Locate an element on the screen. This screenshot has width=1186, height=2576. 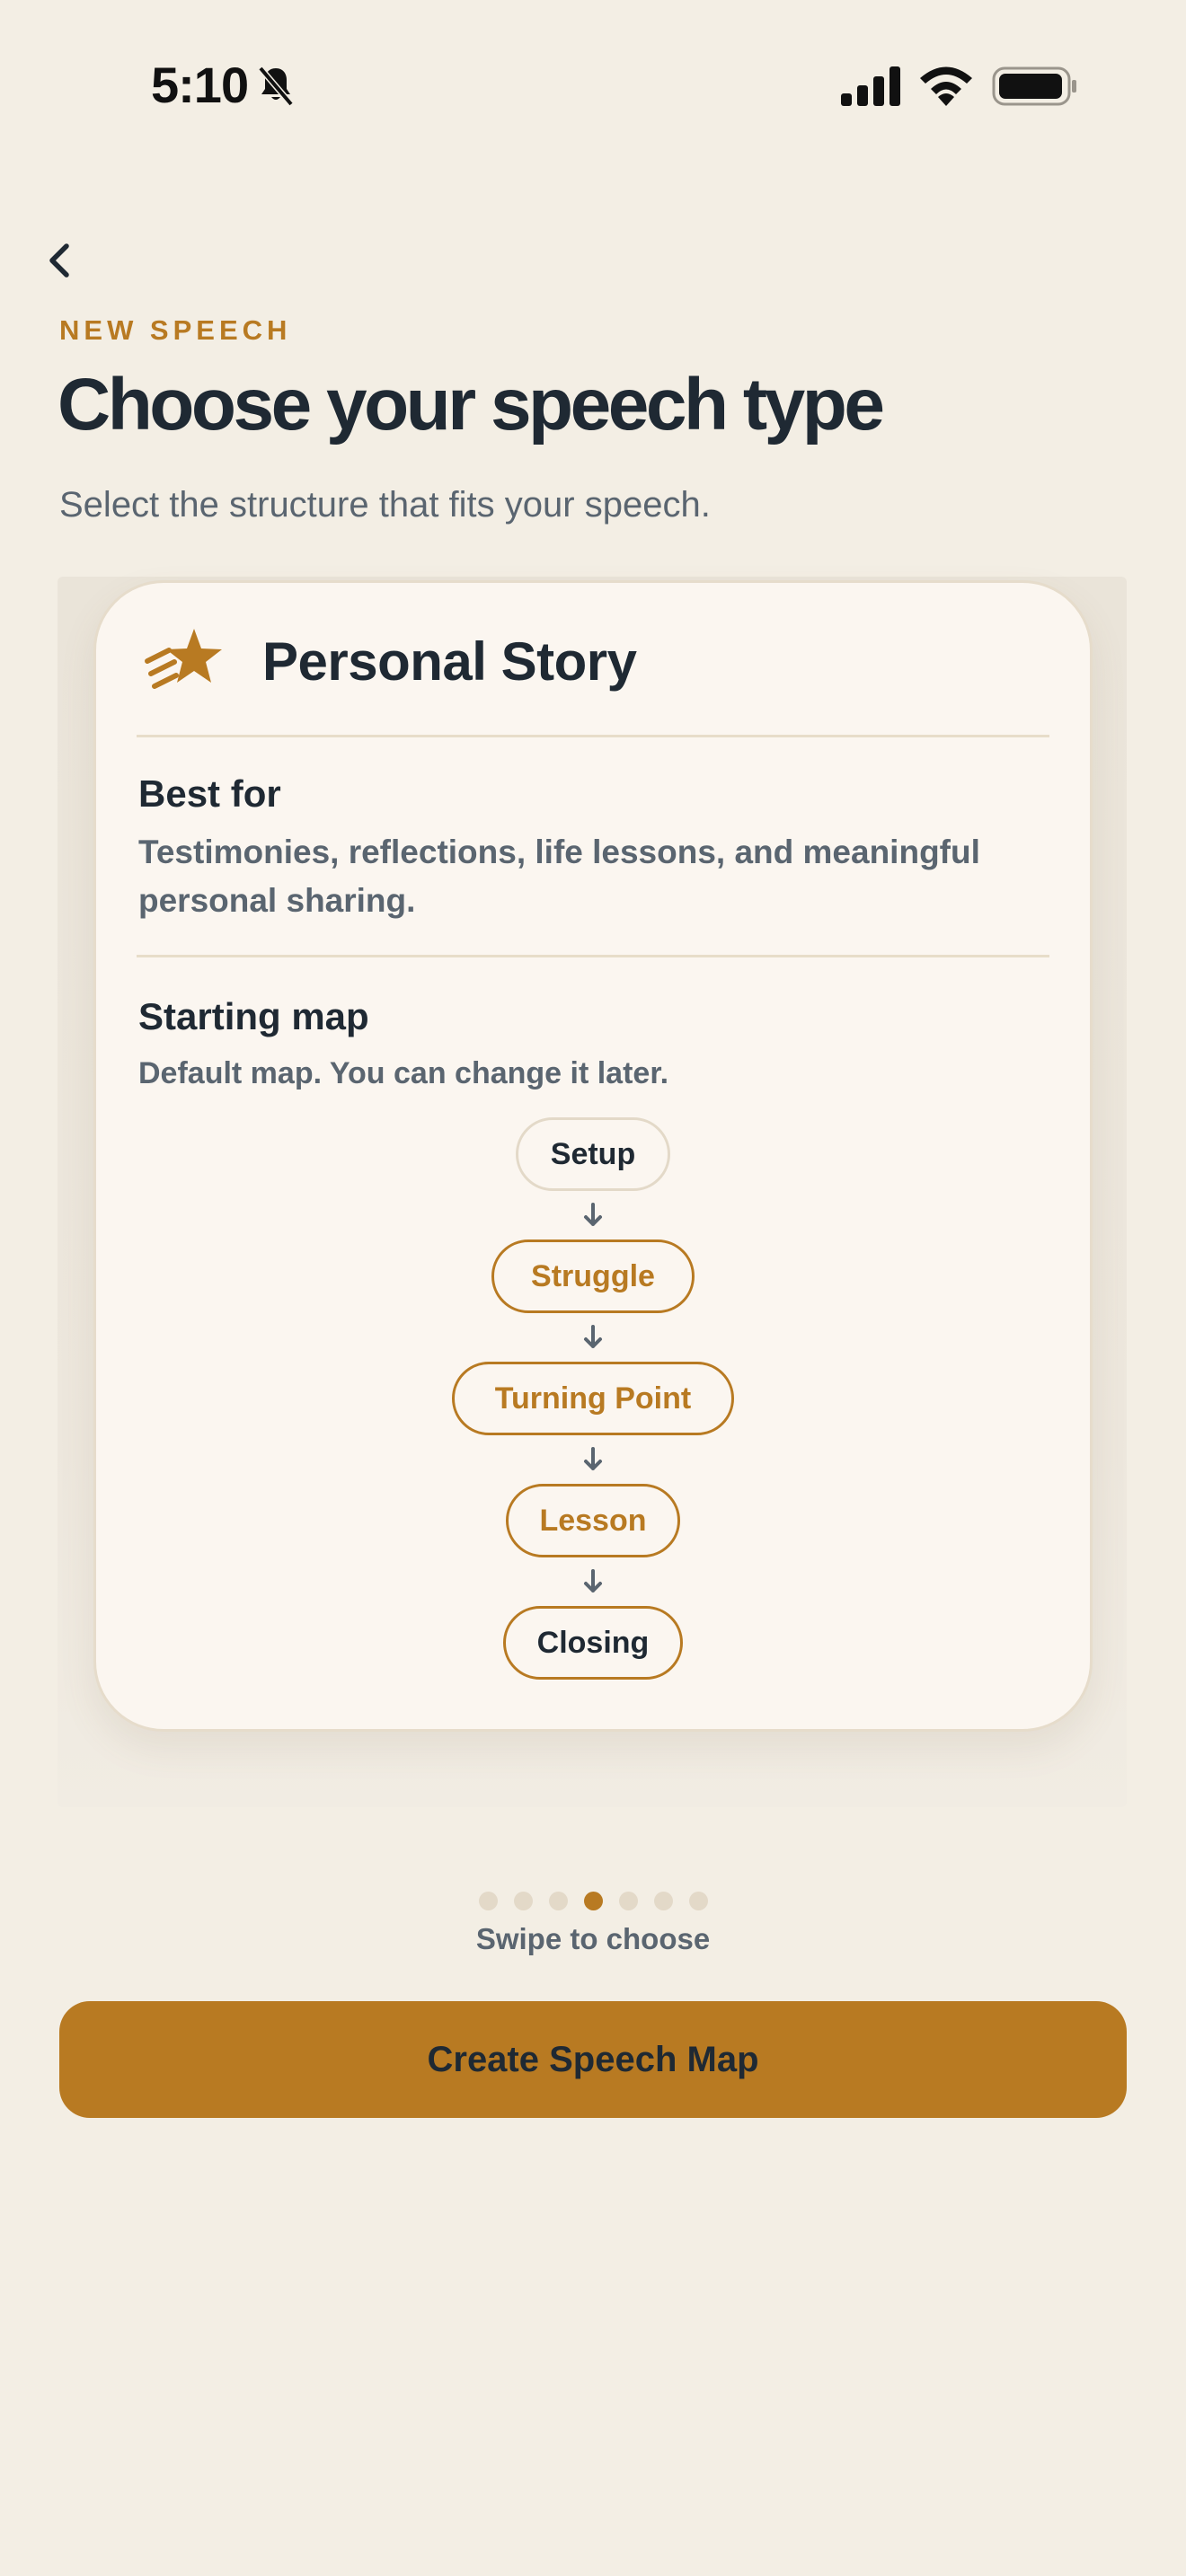
battery-icon is located at coordinates (1034, 86).